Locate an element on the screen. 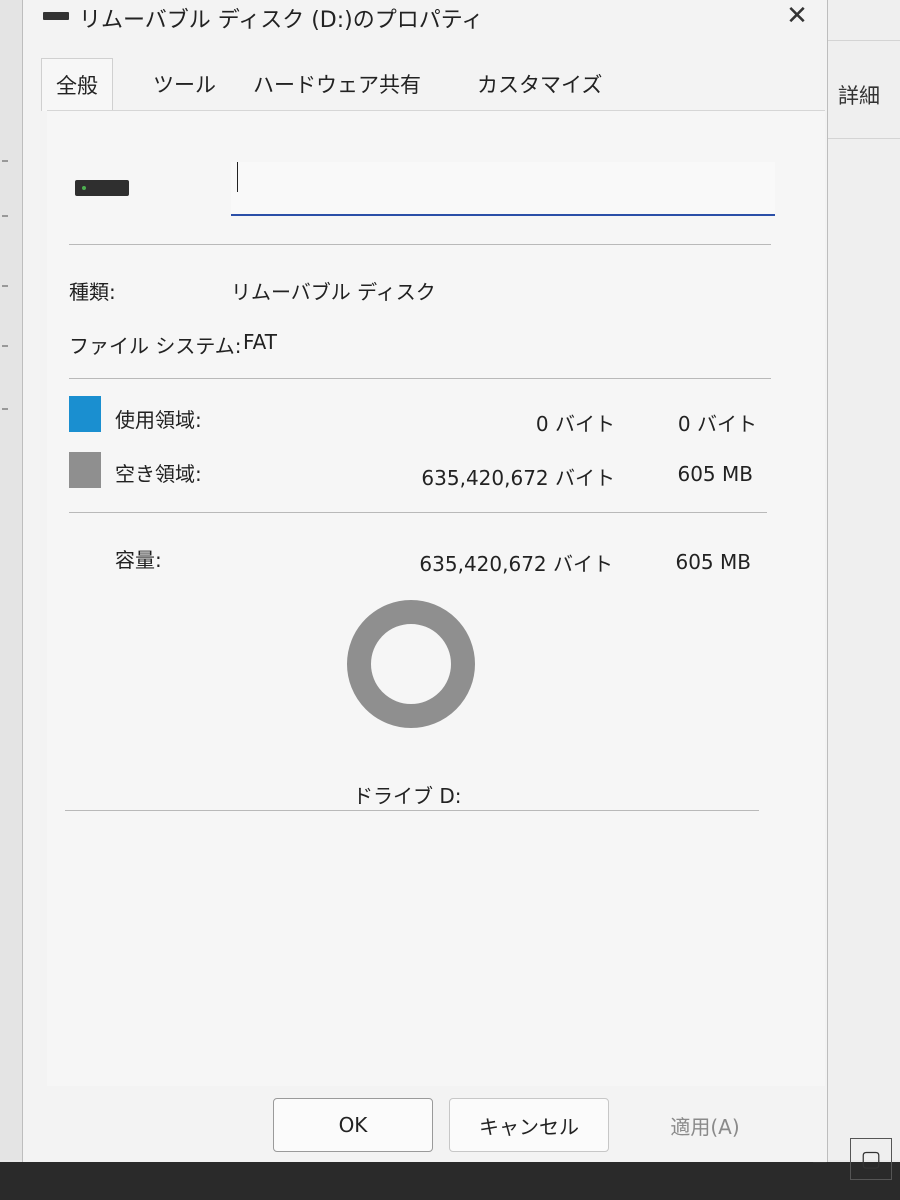 The image size is (900, 1200). tab-general: 全般 is located at coordinates (77, 84).